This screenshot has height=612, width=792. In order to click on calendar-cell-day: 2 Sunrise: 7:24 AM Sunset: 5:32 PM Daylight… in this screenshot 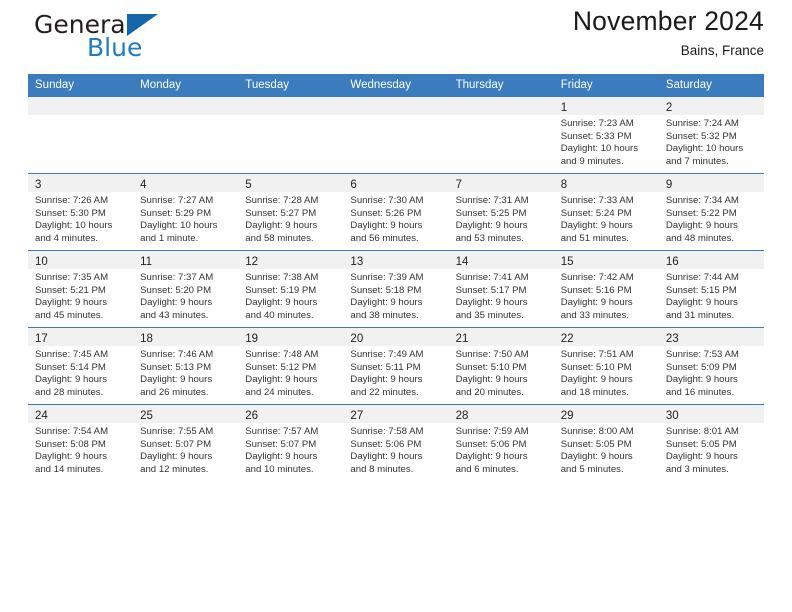, I will do `click(711, 135)`.